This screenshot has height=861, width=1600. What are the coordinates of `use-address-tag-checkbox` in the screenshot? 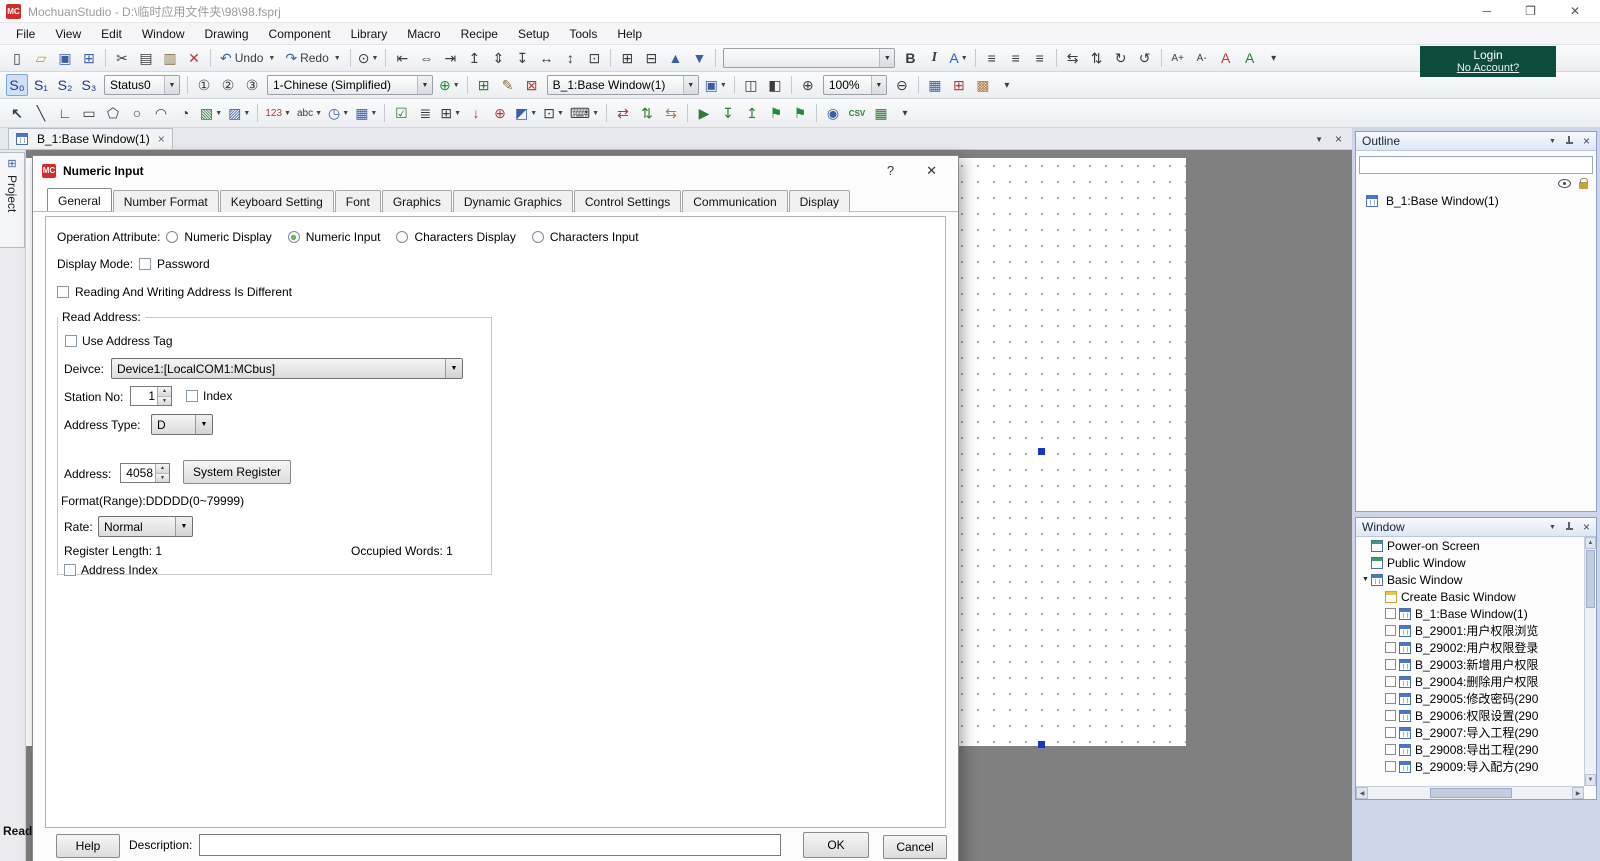 It's located at (71, 341).